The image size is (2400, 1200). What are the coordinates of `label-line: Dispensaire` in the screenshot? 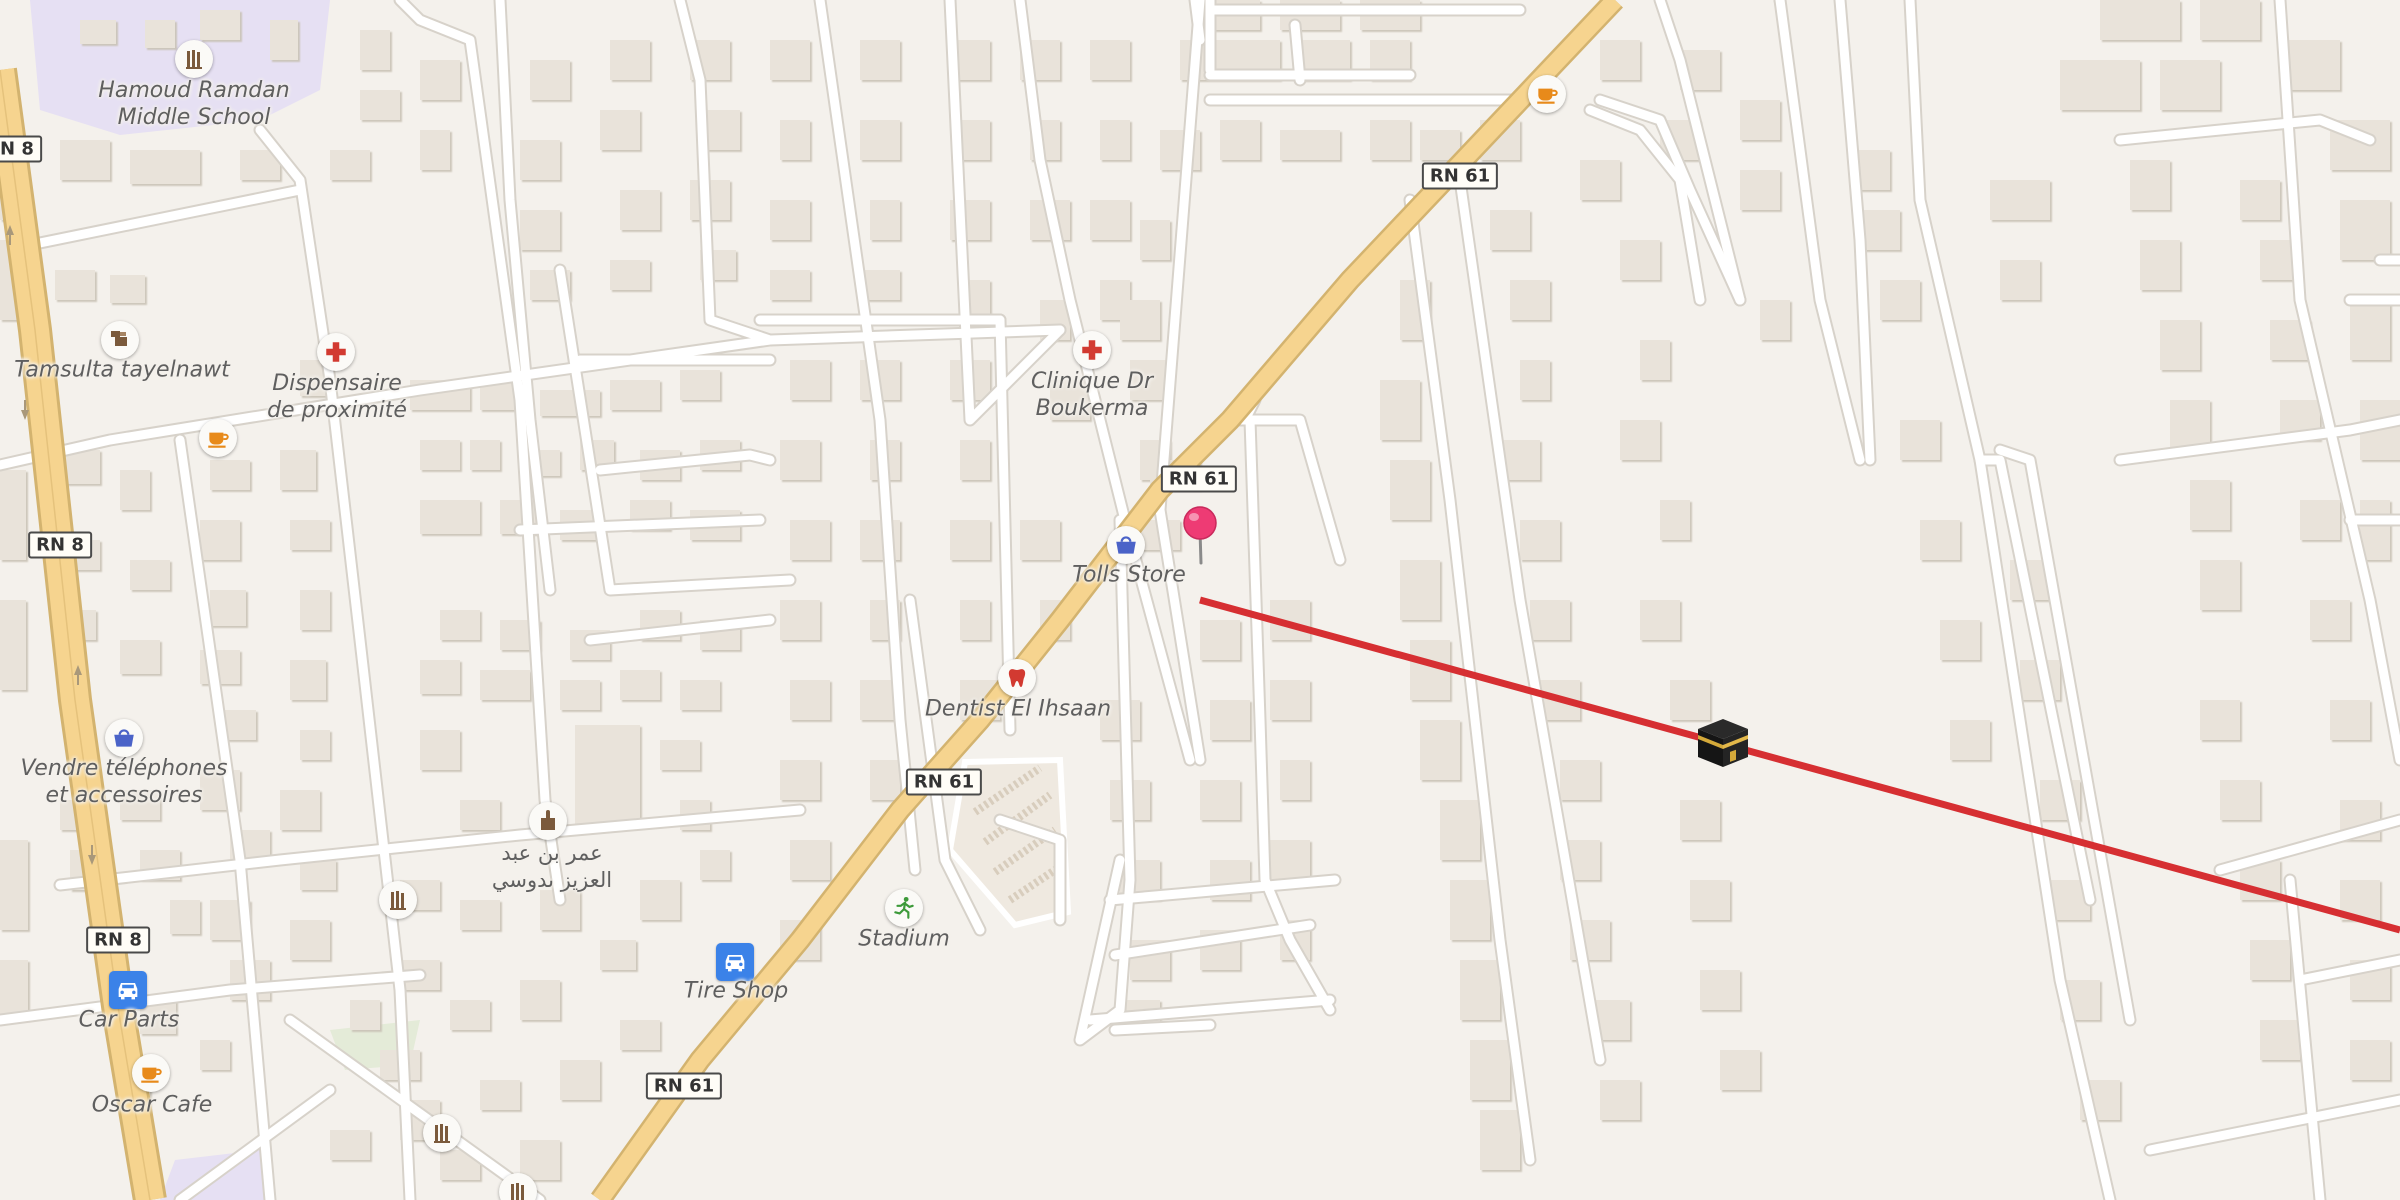 It's located at (337, 383).